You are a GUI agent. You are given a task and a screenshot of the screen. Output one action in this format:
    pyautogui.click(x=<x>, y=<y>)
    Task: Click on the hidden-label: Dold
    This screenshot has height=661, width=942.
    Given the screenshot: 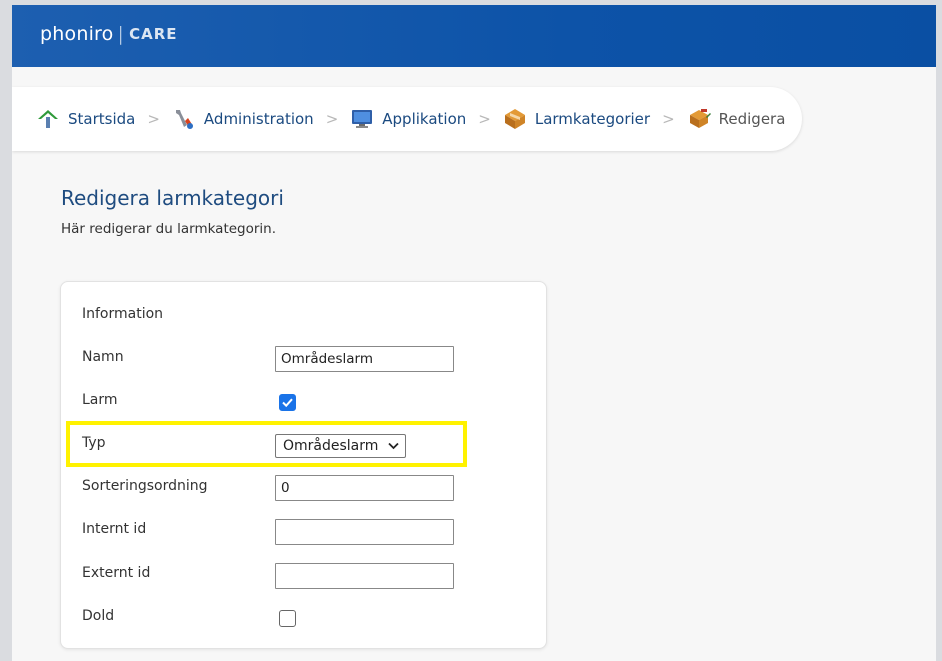 What is the action you would take?
    pyautogui.click(x=98, y=616)
    